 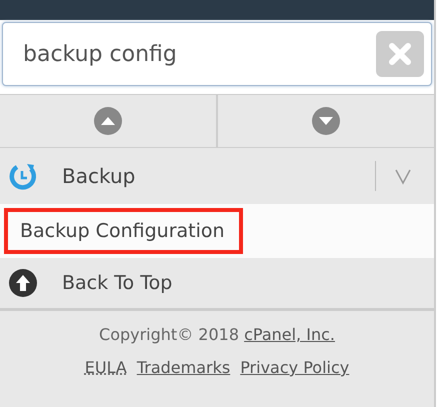 What do you see at coordinates (105, 367) in the screenshot?
I see `footer-link: EULA` at bounding box center [105, 367].